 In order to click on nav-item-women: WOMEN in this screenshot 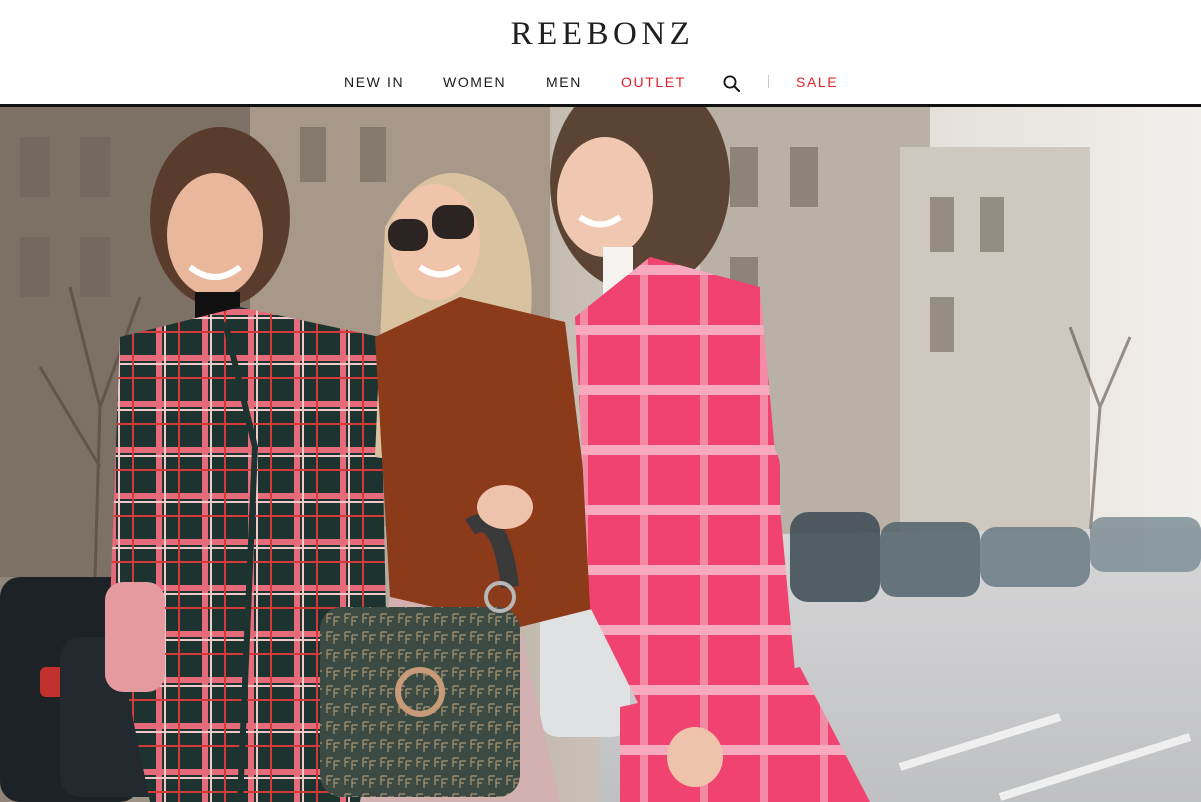, I will do `click(474, 82)`.